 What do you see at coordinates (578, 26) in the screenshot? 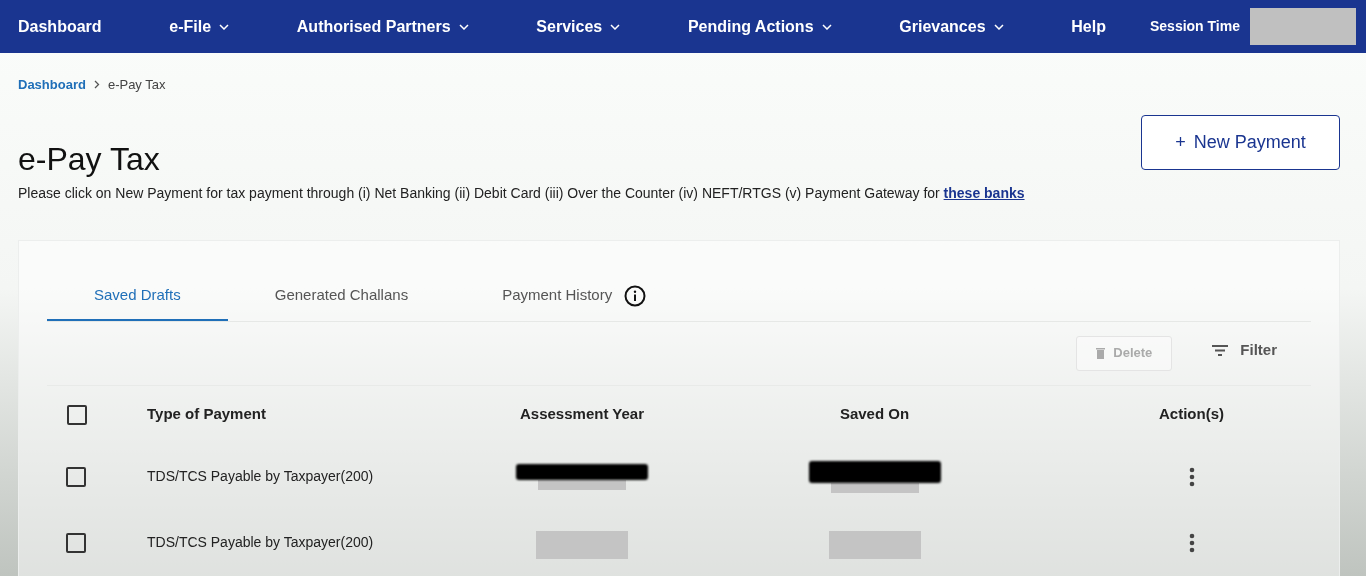
I see `nav-menu-item: Services` at bounding box center [578, 26].